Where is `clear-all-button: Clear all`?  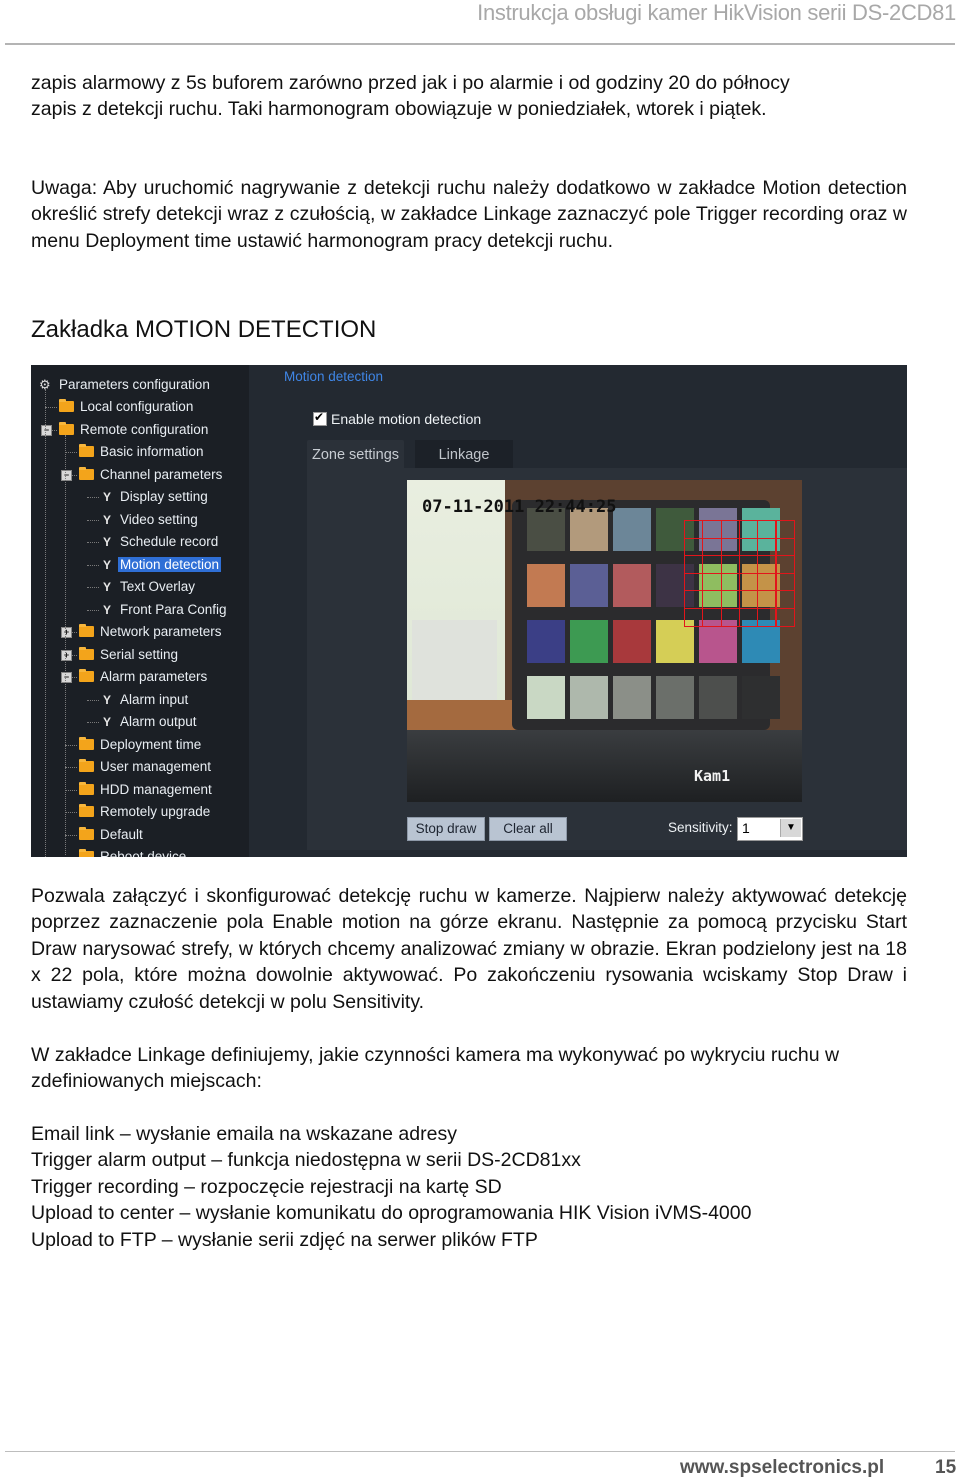
clear-all-button: Clear all is located at coordinates (528, 829).